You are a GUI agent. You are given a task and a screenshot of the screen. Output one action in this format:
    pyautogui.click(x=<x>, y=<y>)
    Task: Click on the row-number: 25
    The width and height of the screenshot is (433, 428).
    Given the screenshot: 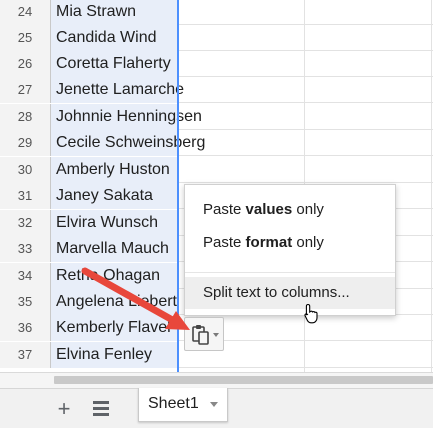 What is the action you would take?
    pyautogui.click(x=25, y=38)
    